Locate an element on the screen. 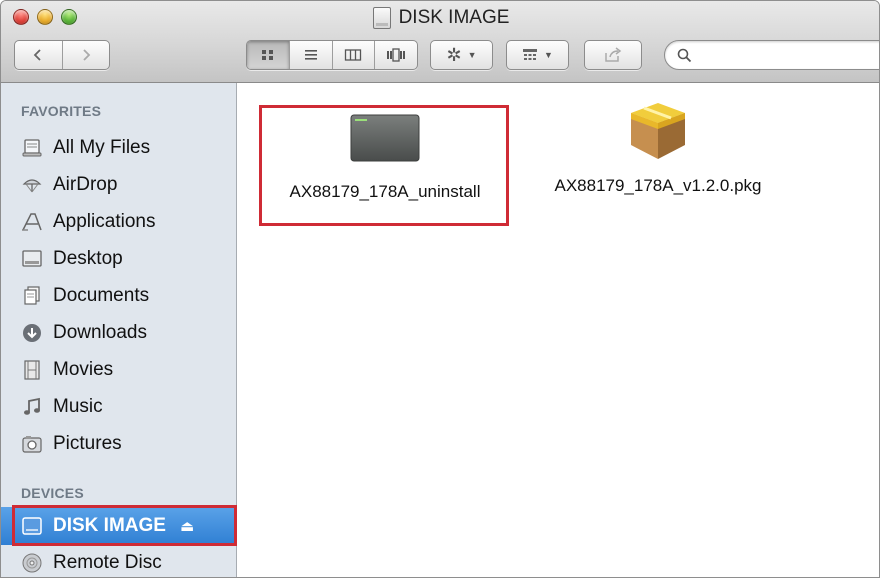  eject-icon: ⏏ is located at coordinates (187, 526).